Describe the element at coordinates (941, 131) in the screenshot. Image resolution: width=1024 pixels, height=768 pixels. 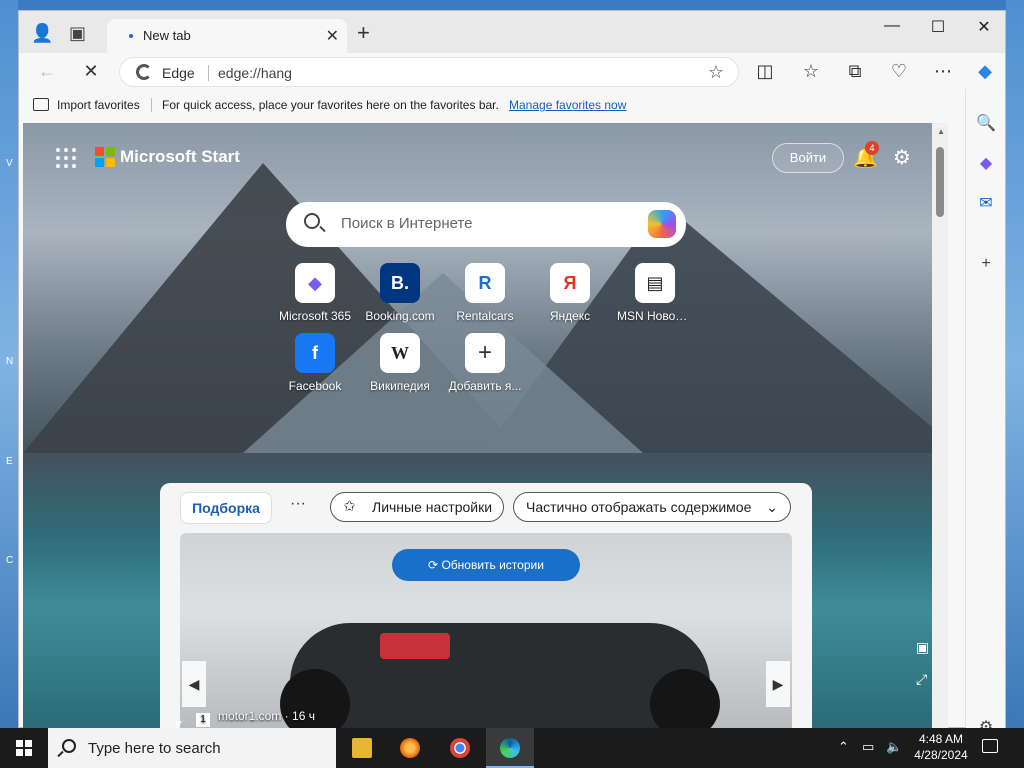
I see `scroll-up-arrow-icon: ▲` at that location.